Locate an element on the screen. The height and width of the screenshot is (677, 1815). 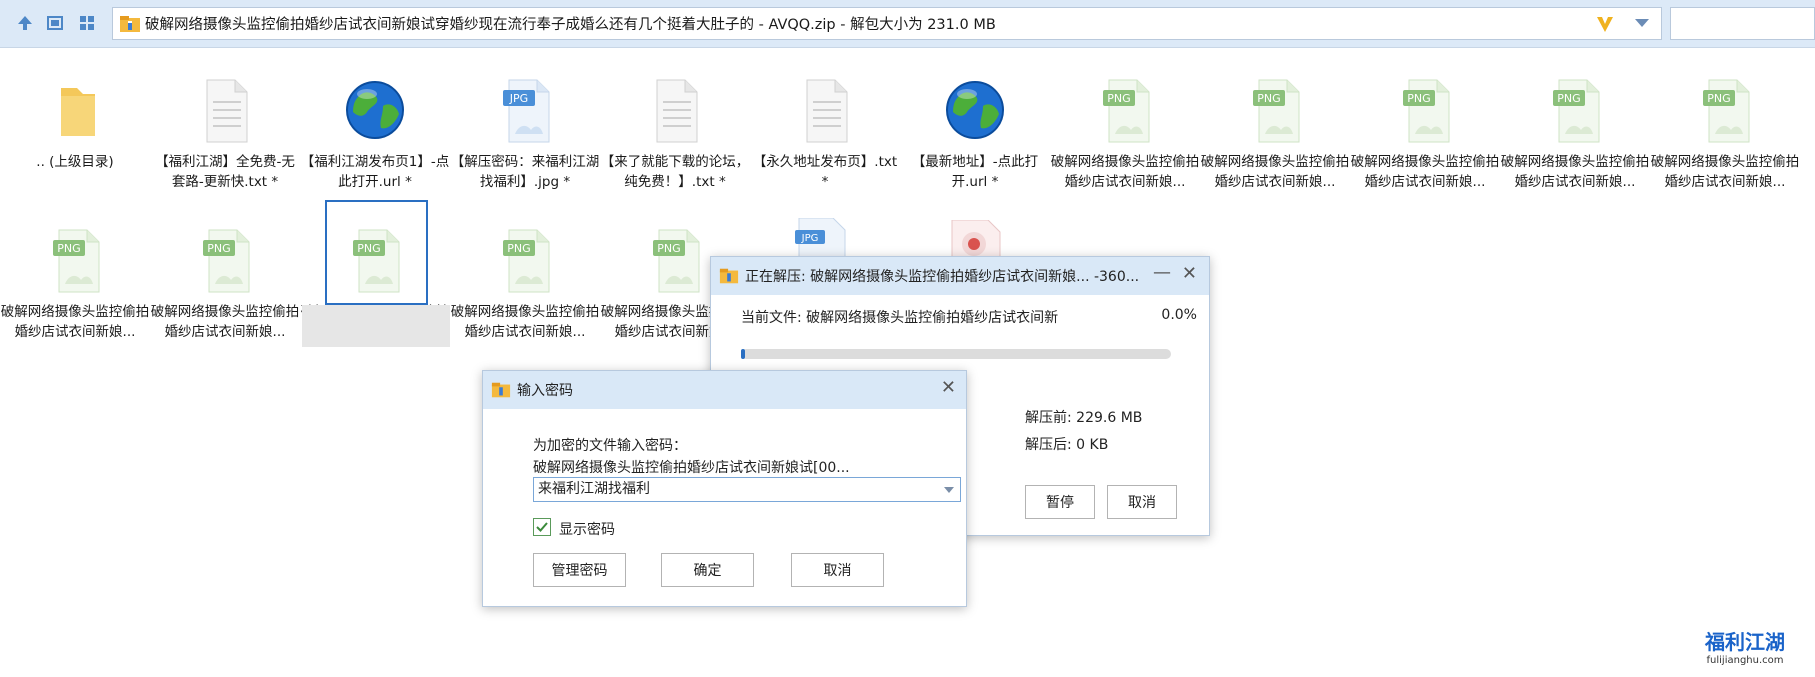
file-label: 【福利江湖】全免费-无套路-更新快.txt * is located at coordinates (225, 172).